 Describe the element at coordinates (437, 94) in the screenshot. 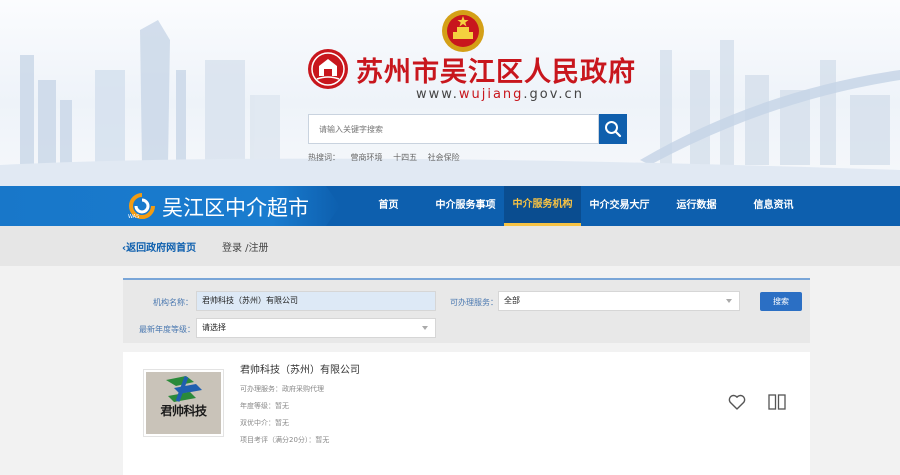

I see `site-url-prefix: www.` at that location.